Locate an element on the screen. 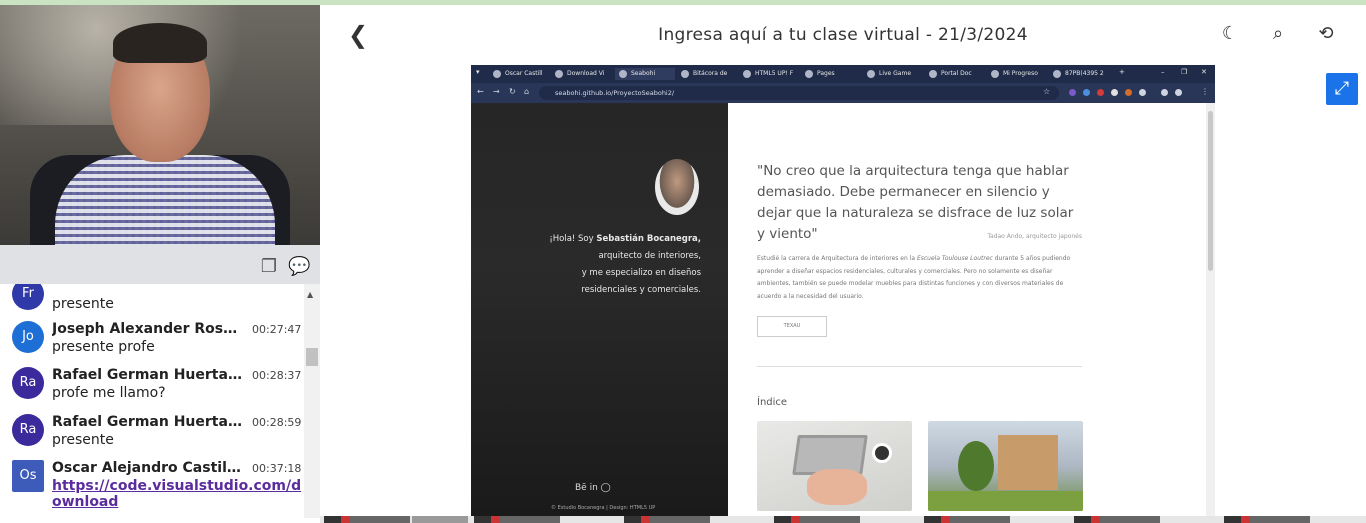  divider is located at coordinates (919, 366).